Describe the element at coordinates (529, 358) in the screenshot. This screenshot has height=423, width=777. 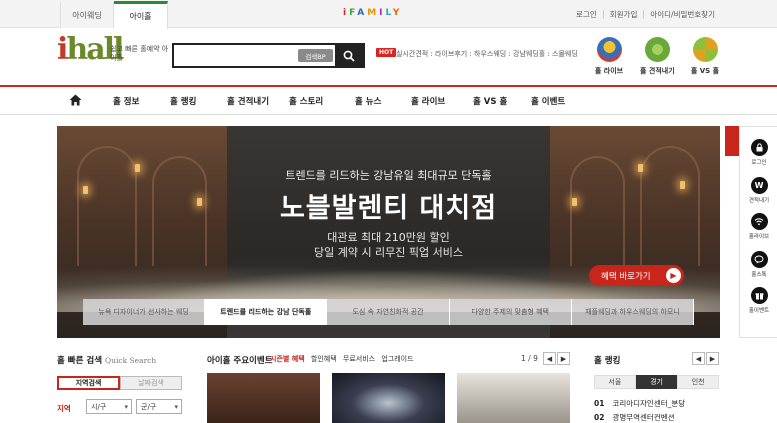
I see `events-pager: 1 / 9` at that location.